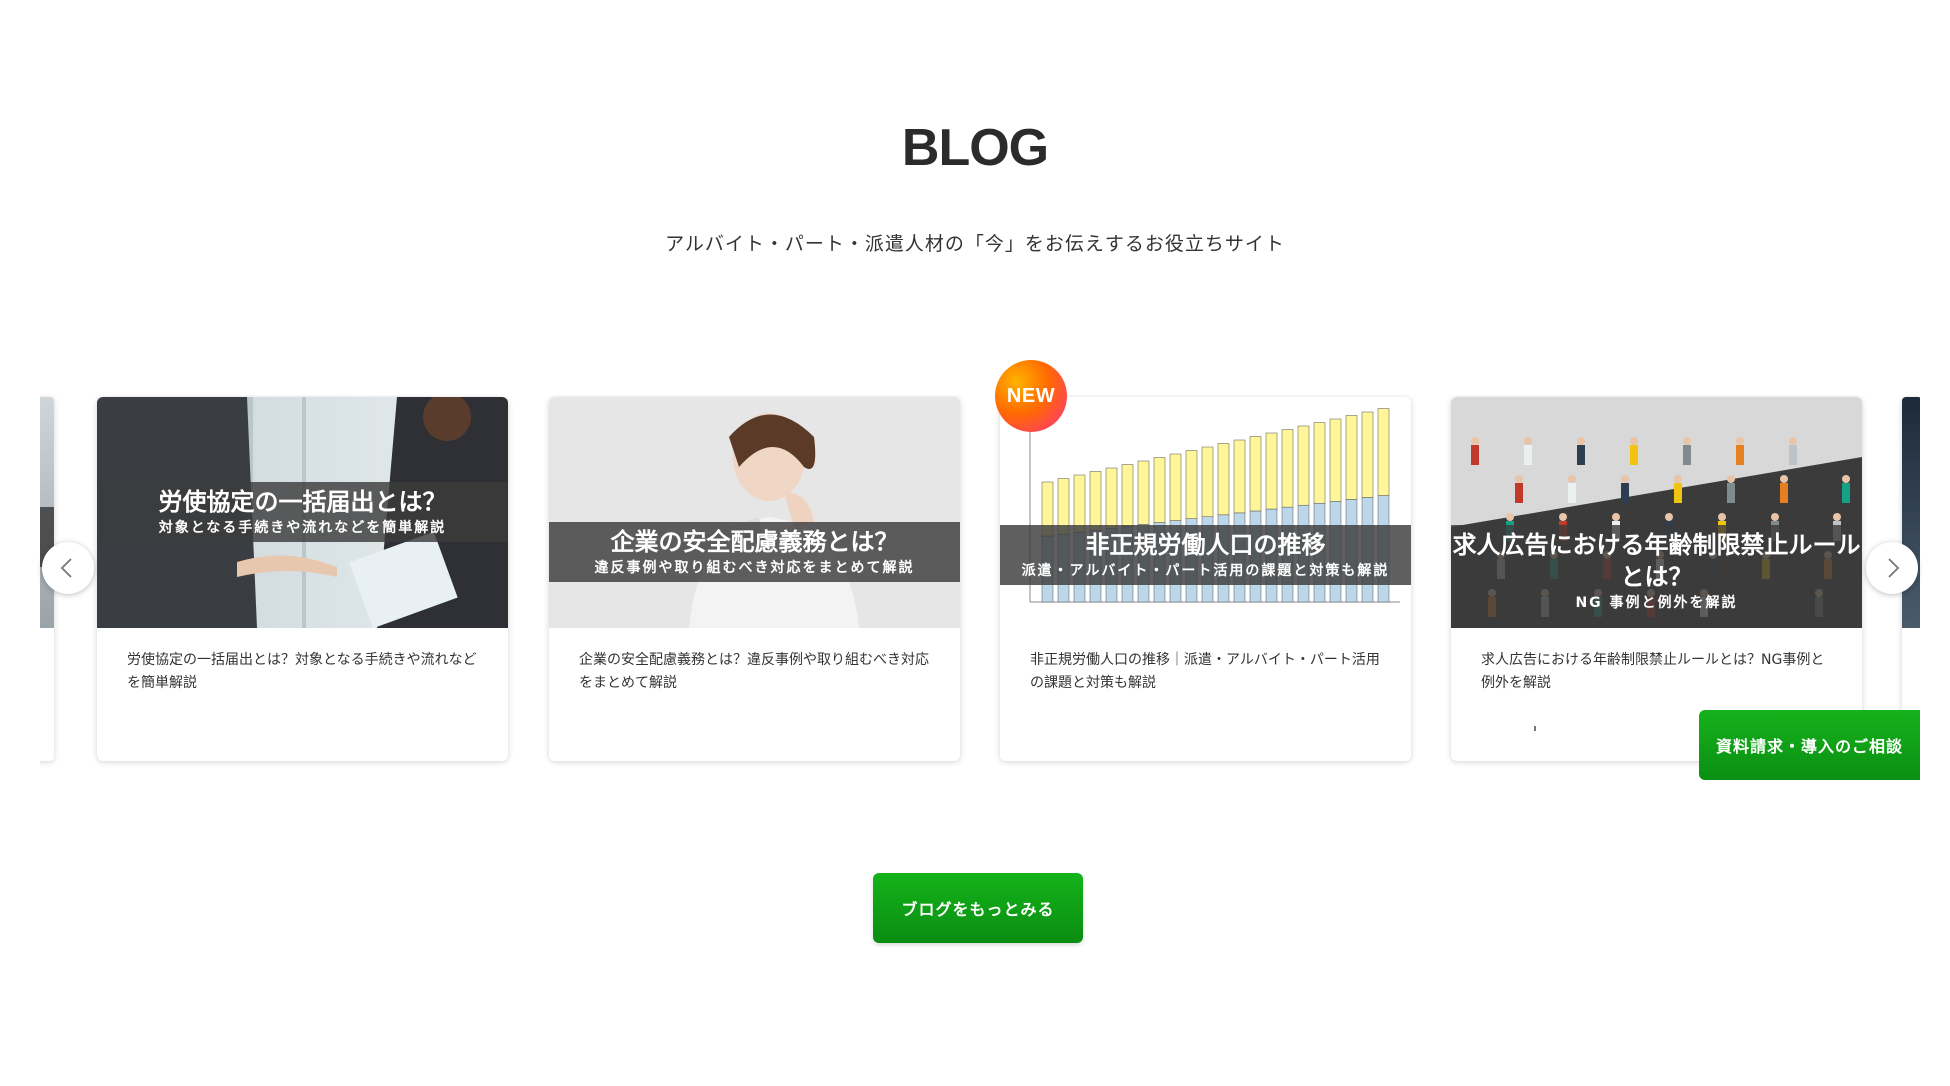  I want to click on blog-card-1-overlay-sub: 対象となる手続きや流れなどを簡単解説, so click(302, 528).